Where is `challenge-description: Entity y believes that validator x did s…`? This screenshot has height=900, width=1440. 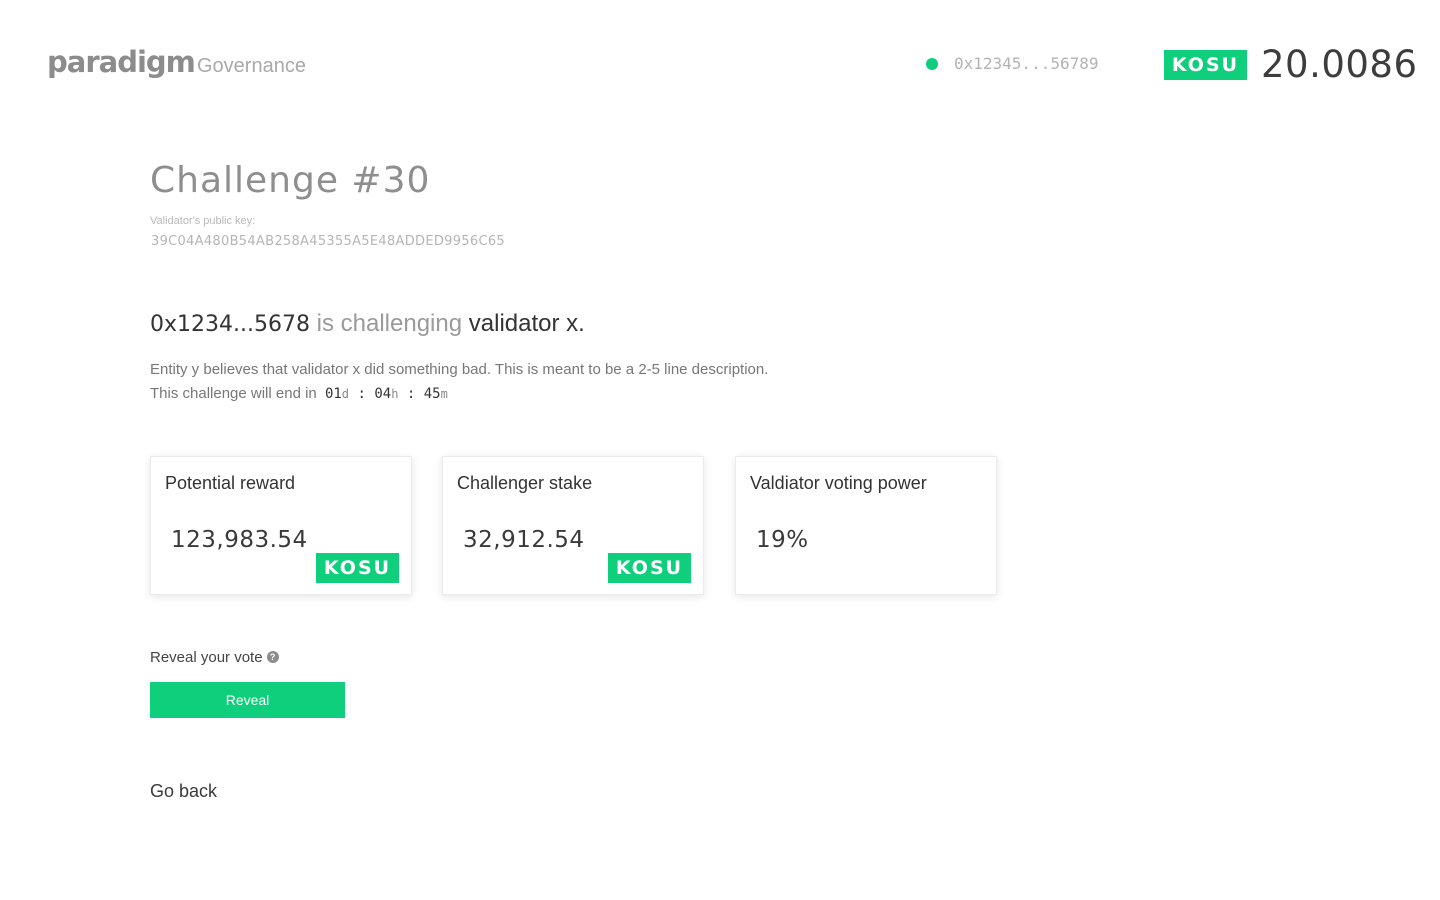 challenge-description: Entity y believes that validator x did s… is located at coordinates (459, 369).